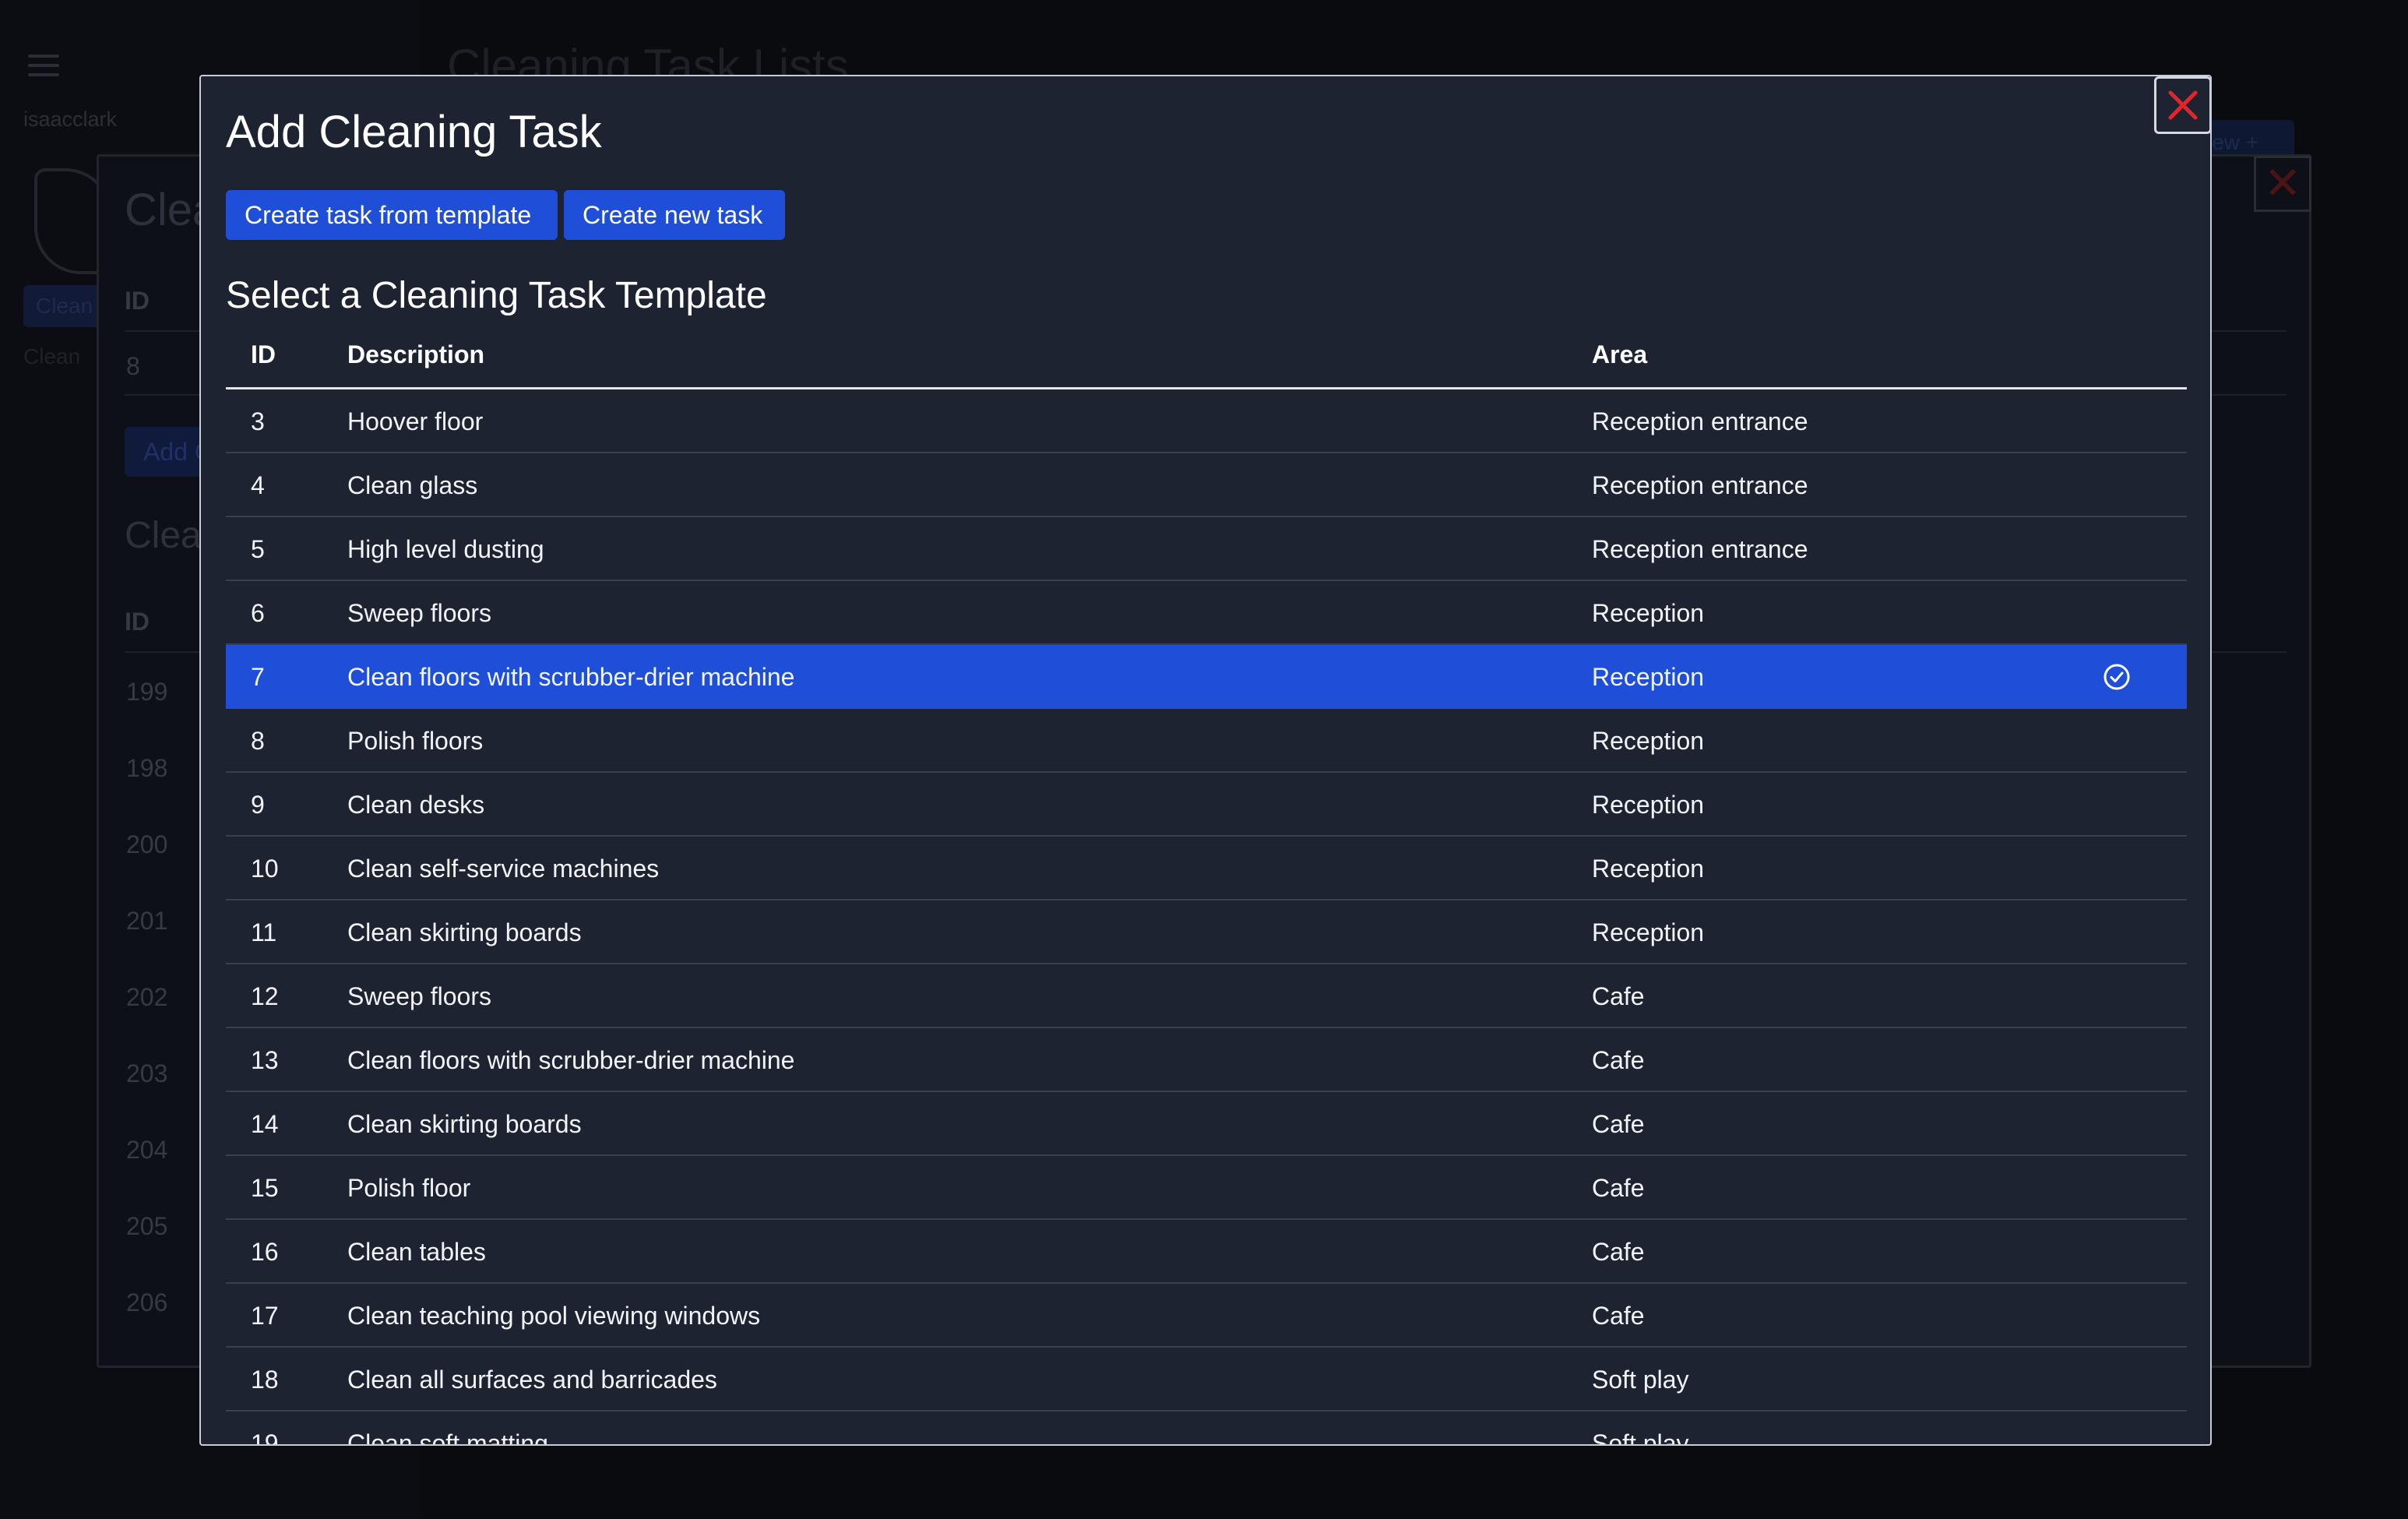 This screenshot has height=1519, width=2408. What do you see at coordinates (1620, 354) in the screenshot?
I see `column-header-area: Area` at bounding box center [1620, 354].